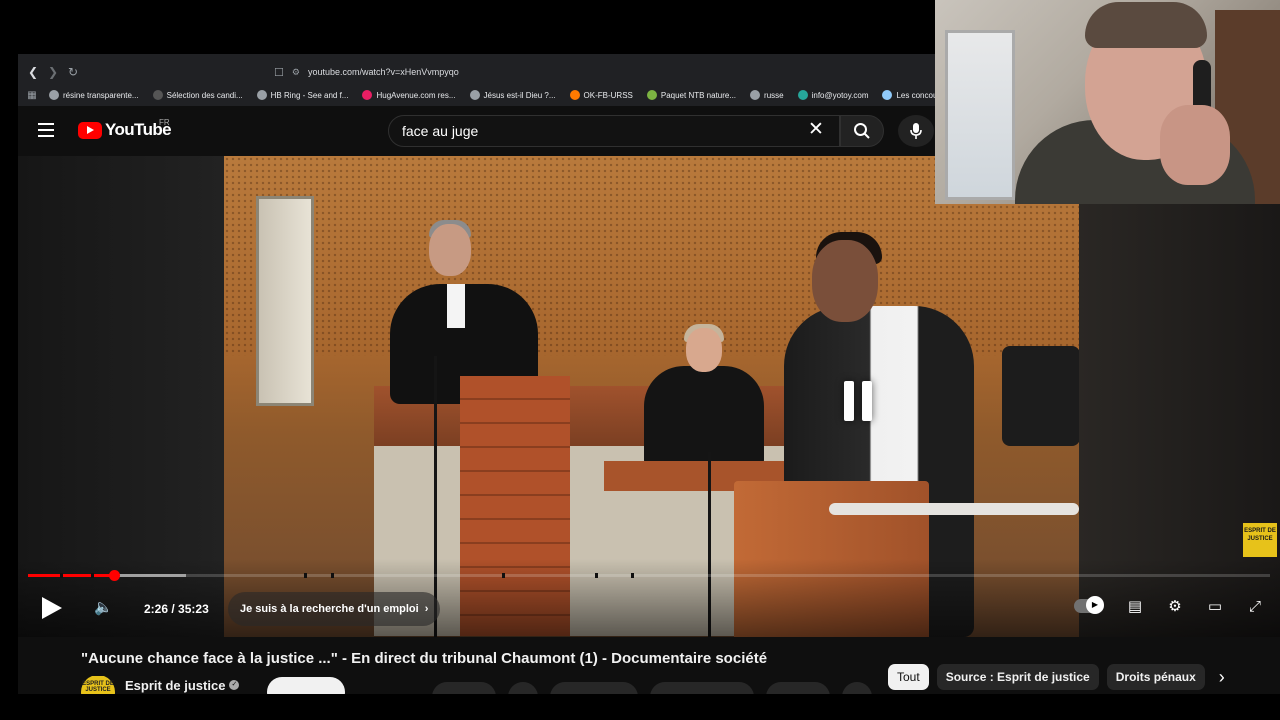 Image resolution: width=1280 pixels, height=720 pixels. Describe the element at coordinates (816, 130) in the screenshot. I see `clear-search-icon: ✕` at that location.